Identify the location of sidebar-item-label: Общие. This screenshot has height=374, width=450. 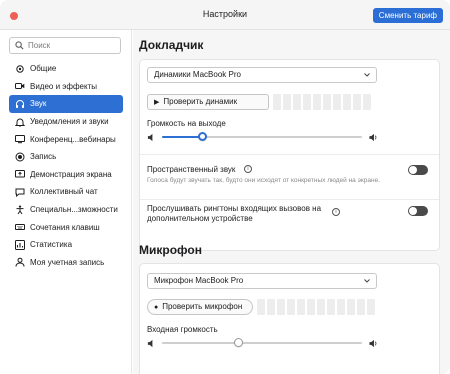
(43, 69).